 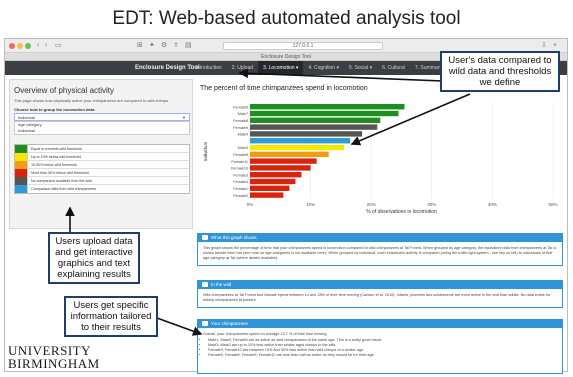 I want to click on info-box-header: What this graph shows, so click(x=380, y=238).